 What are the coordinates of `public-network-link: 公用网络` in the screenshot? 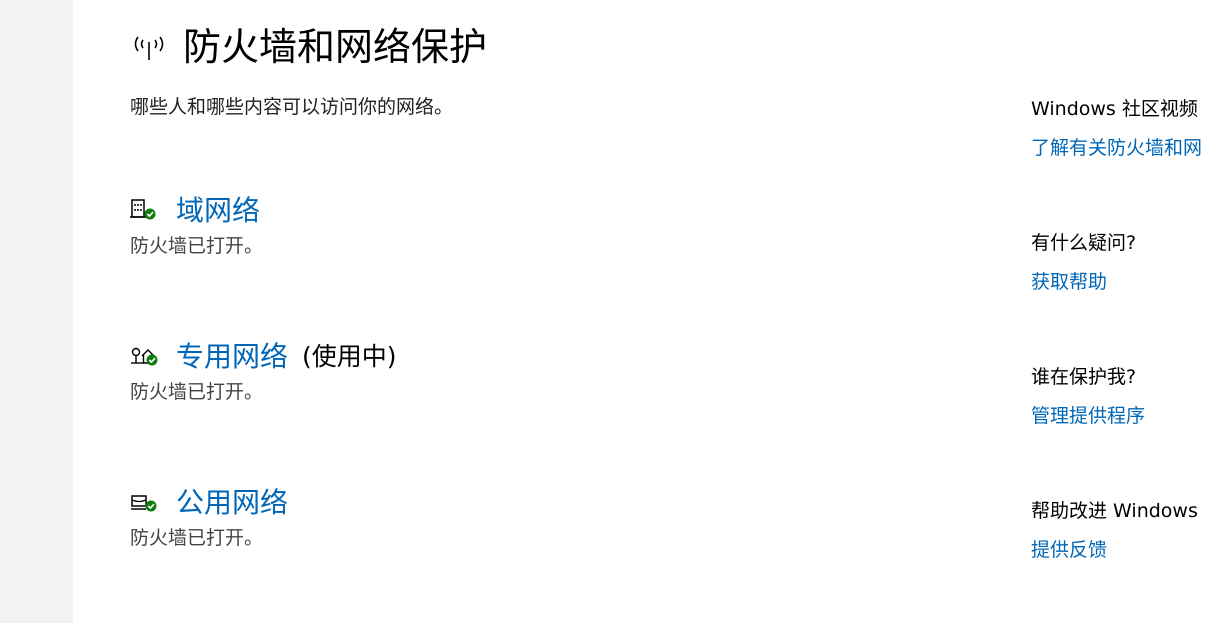 It's located at (232, 501).